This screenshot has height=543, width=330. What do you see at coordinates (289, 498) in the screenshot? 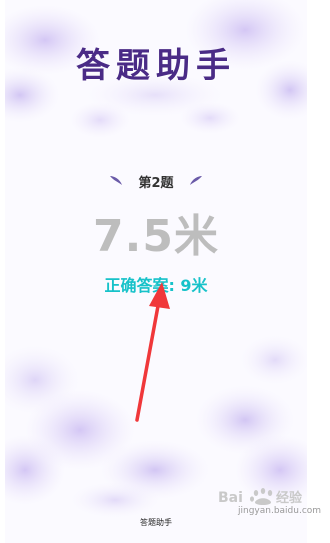
I see `svg-text: 经验` at bounding box center [289, 498].